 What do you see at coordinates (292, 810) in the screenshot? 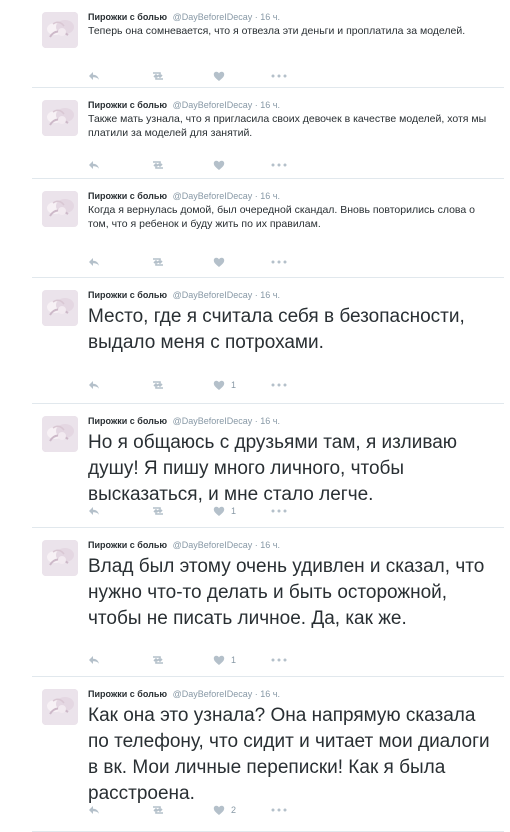
I see `tweet-actions: 2` at bounding box center [292, 810].